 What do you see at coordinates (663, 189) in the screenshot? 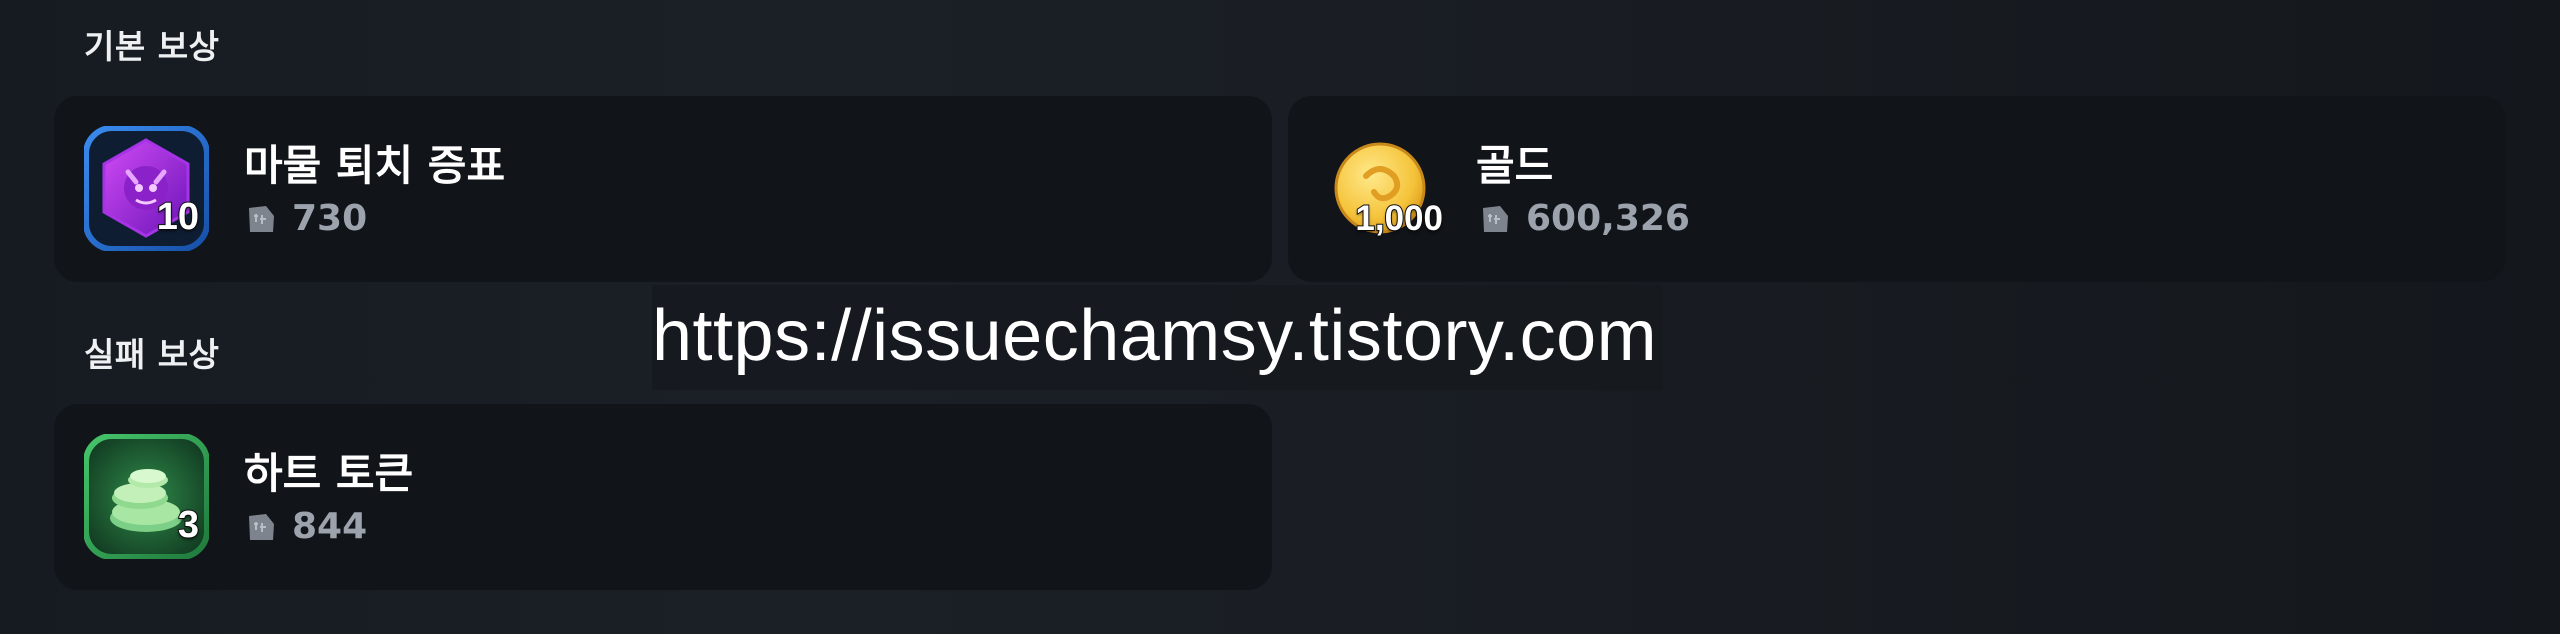
I see `reward-card-monster-badge: 10 마물 퇴치 증표 730` at bounding box center [663, 189].